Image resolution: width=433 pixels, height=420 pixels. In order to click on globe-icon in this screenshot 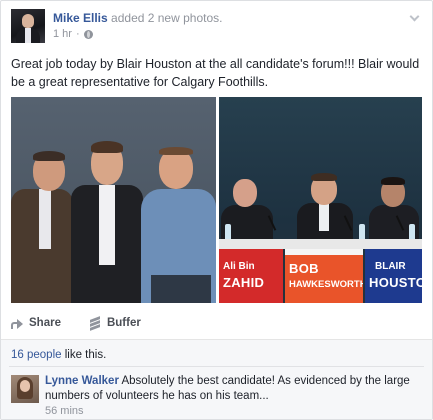, I will do `click(88, 34)`.